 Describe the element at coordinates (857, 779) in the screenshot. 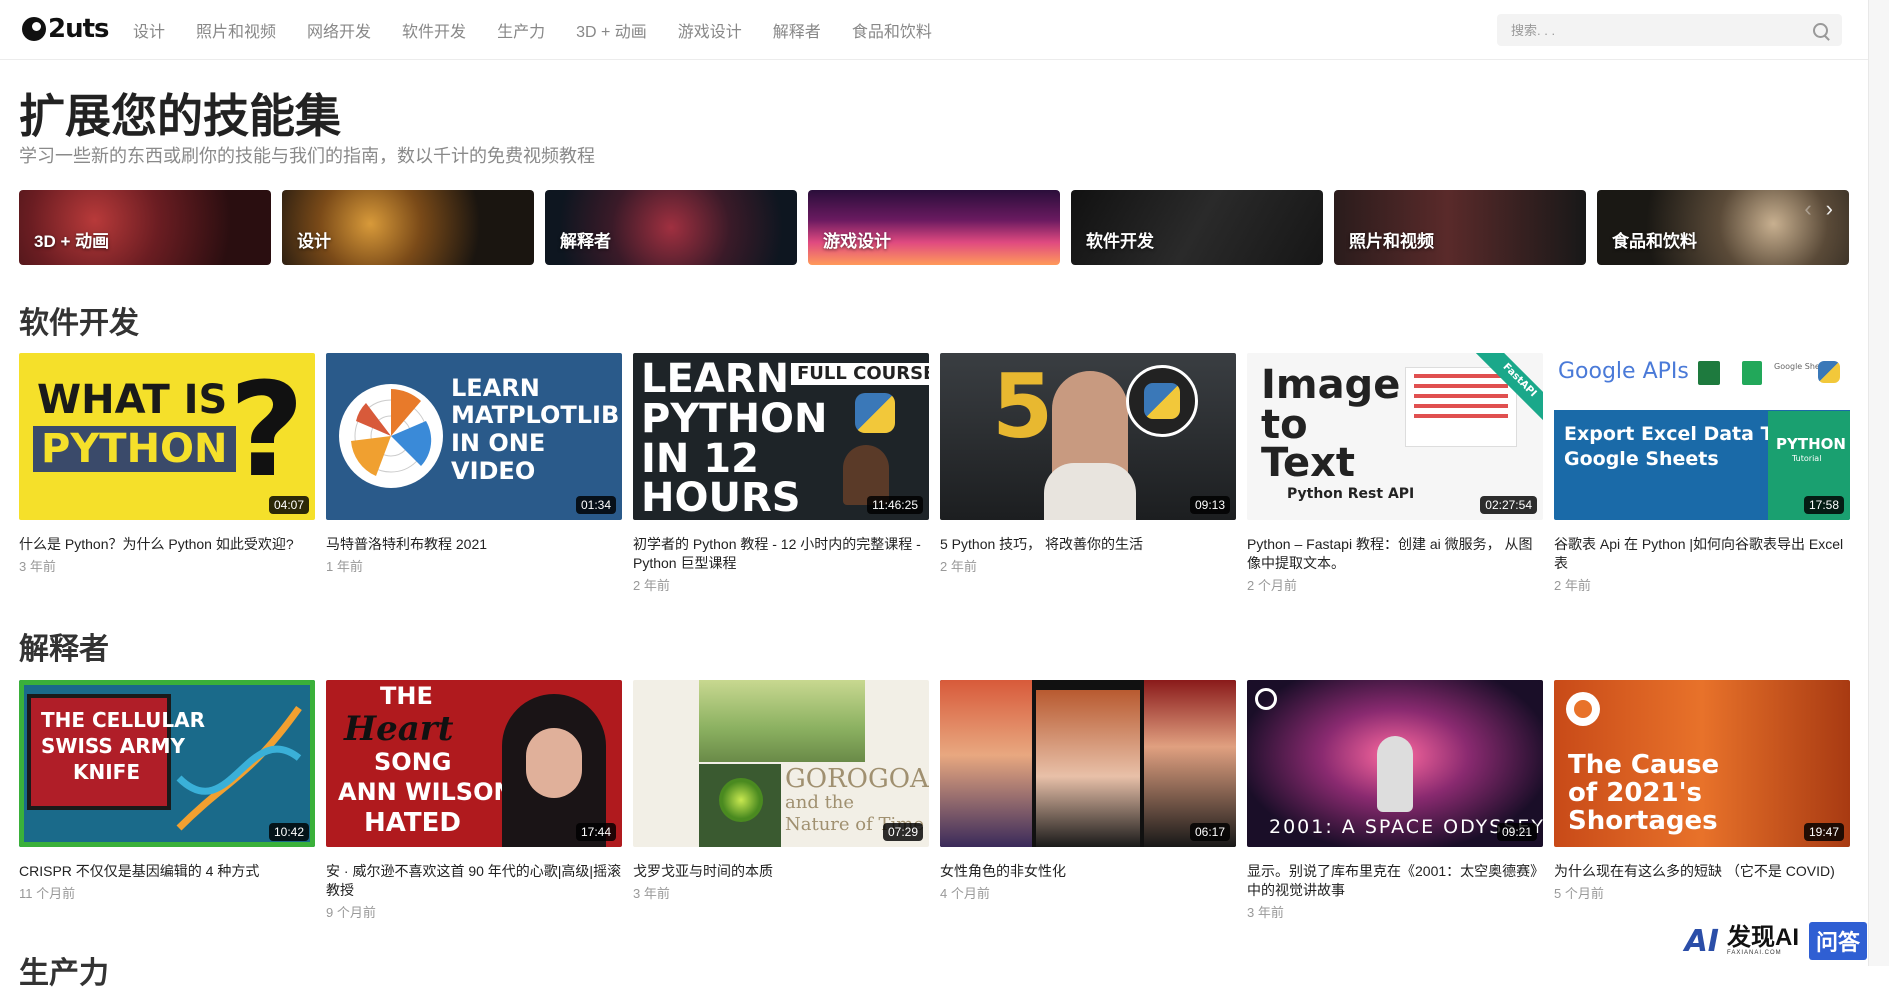

I see `thumb-text: GOROGOA` at that location.